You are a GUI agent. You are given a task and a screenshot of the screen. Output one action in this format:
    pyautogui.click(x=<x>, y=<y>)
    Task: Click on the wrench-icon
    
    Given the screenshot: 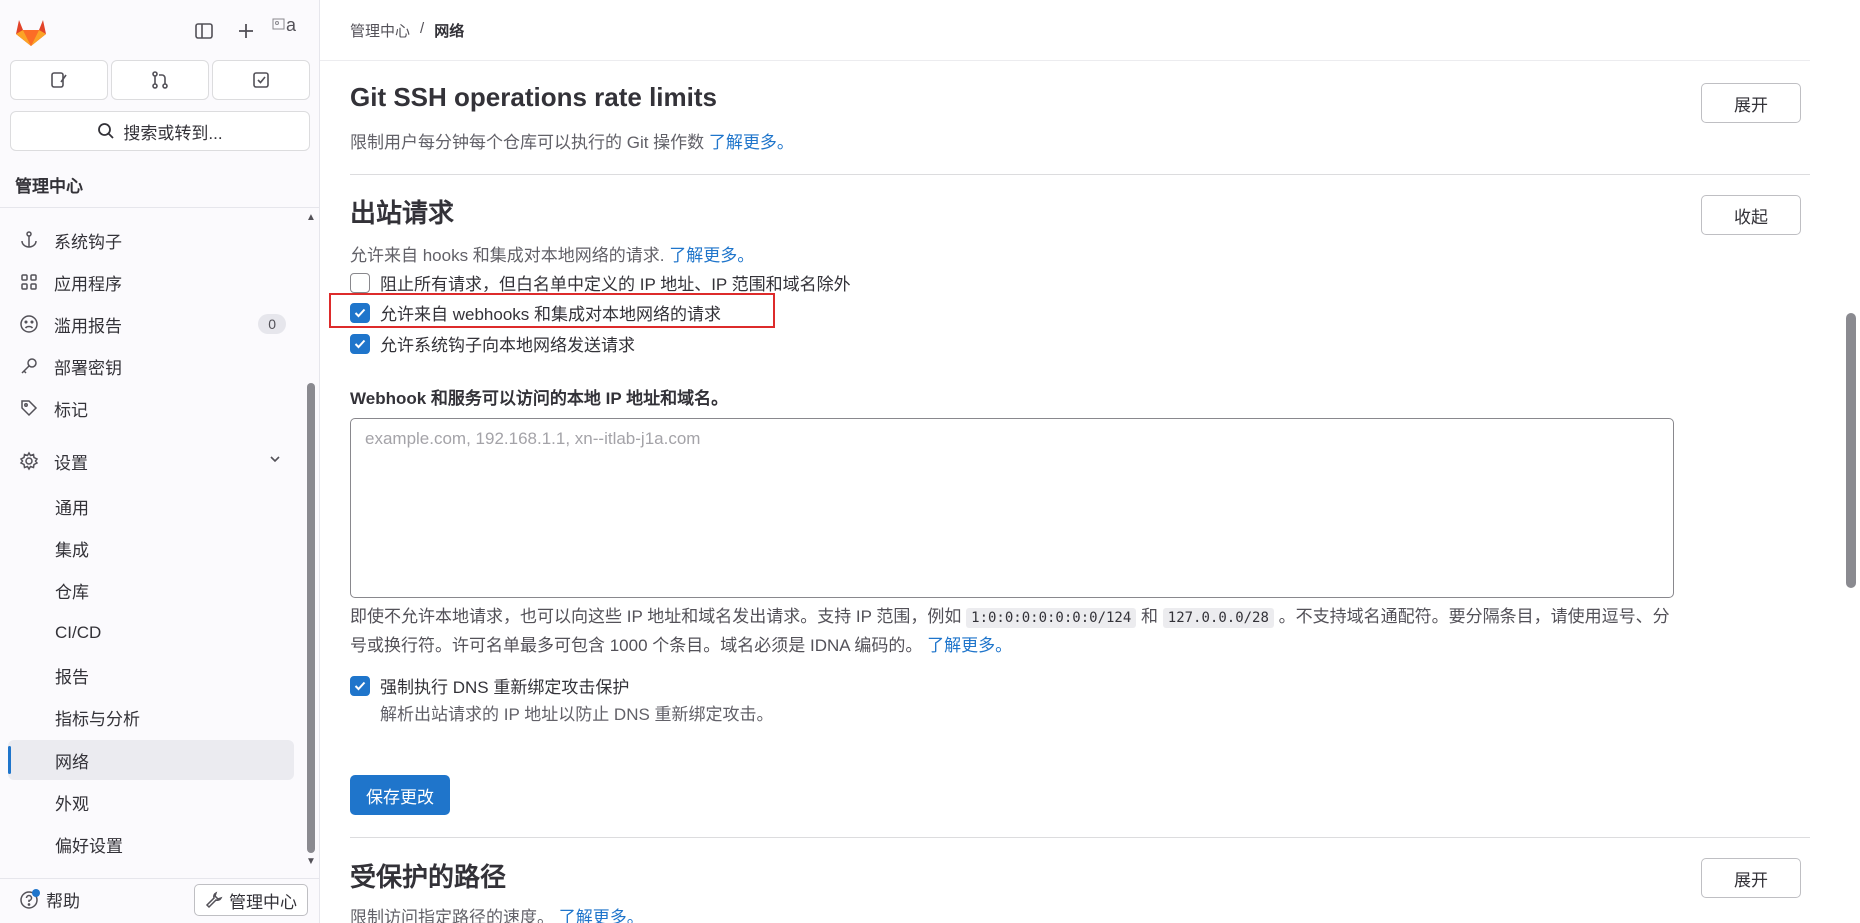 What is the action you would take?
    pyautogui.click(x=214, y=900)
    